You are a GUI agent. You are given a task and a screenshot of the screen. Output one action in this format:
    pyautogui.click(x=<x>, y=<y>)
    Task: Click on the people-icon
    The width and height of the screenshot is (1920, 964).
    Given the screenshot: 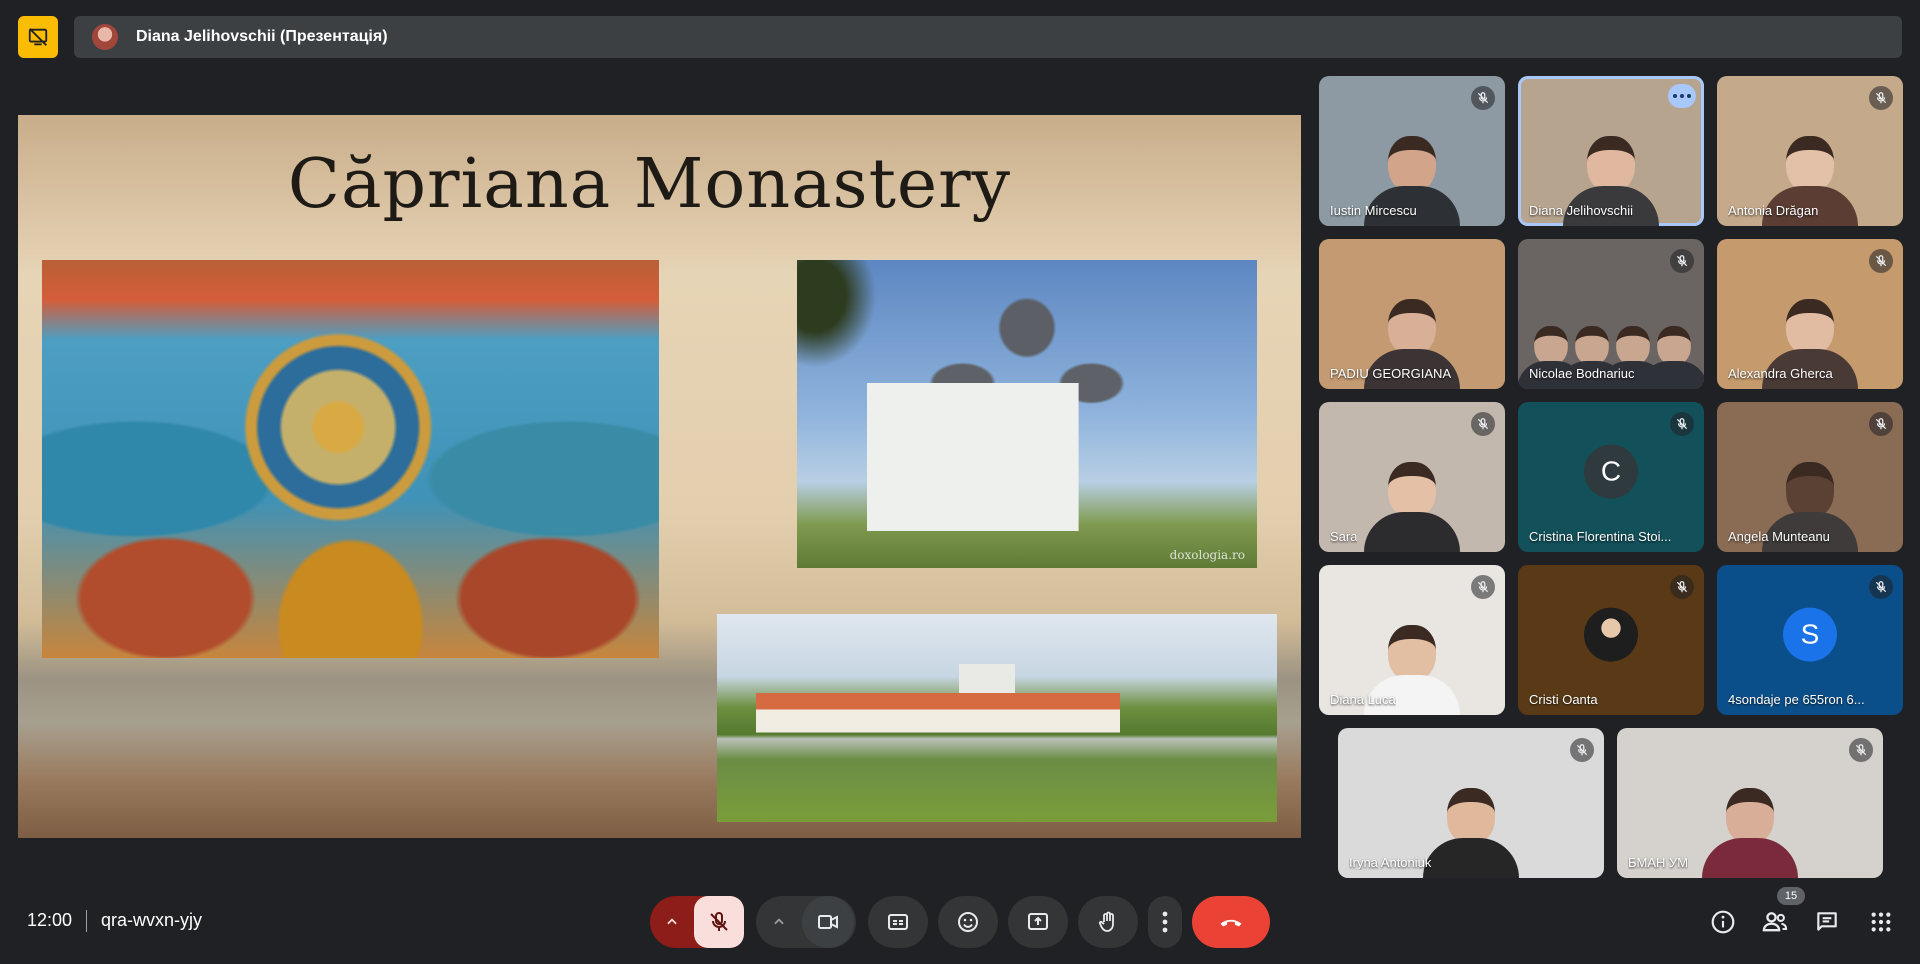 What is the action you would take?
    pyautogui.click(x=1775, y=922)
    